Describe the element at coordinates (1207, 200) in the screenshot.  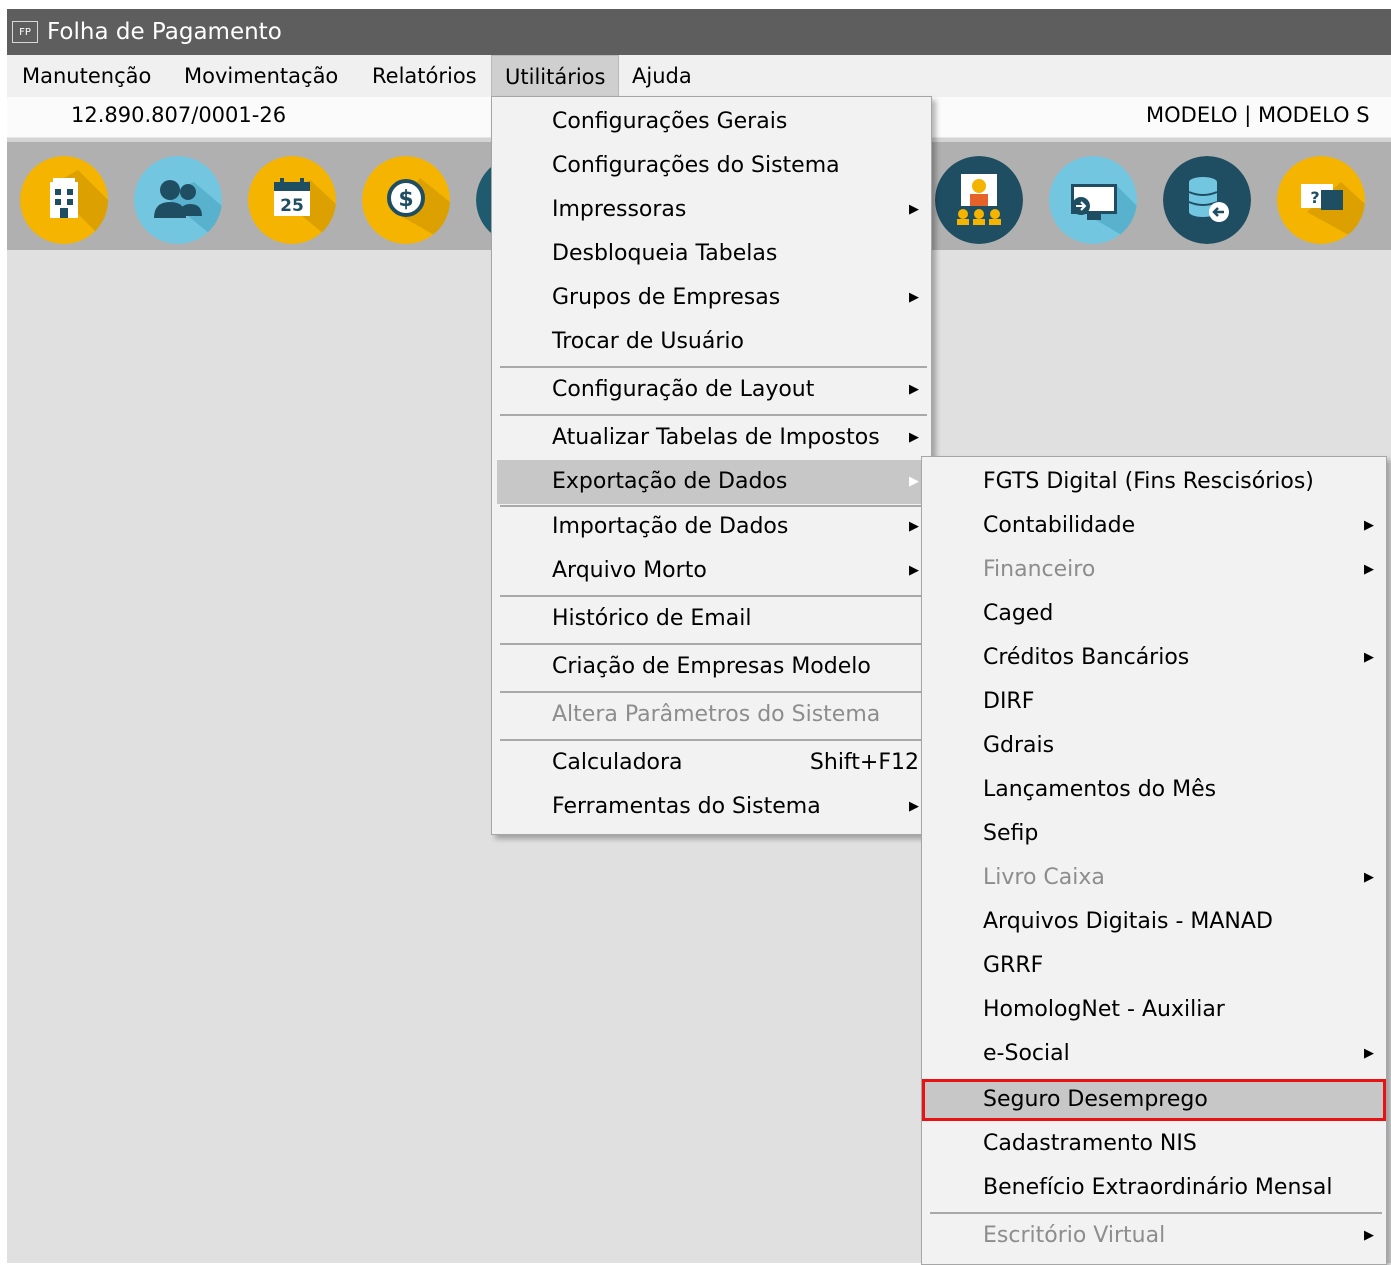
I see `database-backup-icon` at that location.